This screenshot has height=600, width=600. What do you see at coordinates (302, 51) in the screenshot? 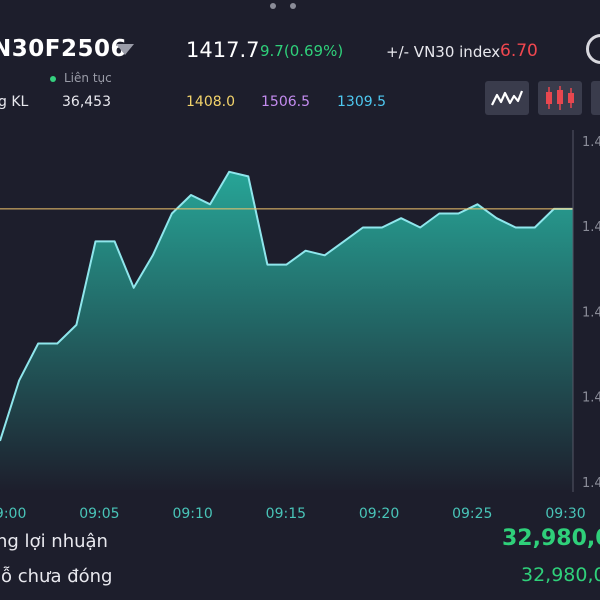
I see `price-change: 9.7(0.69%)` at bounding box center [302, 51].